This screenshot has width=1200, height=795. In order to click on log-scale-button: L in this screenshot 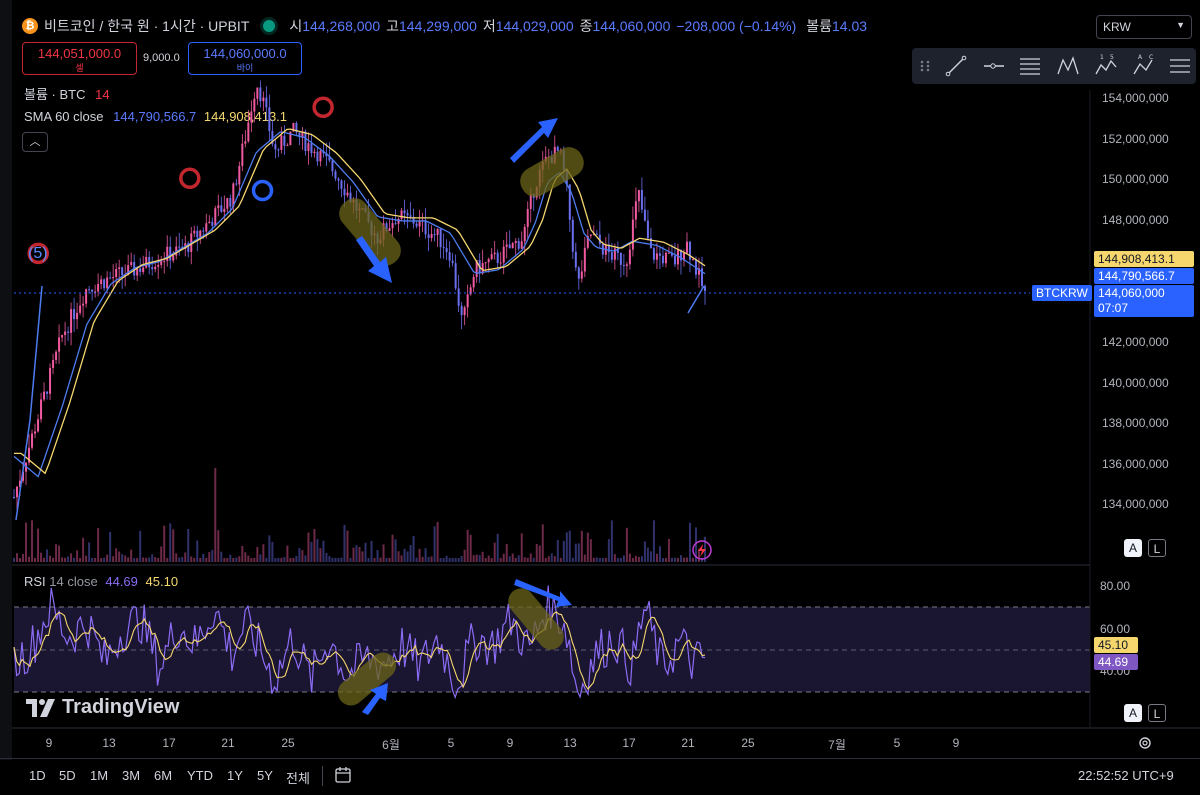, I will do `click(1157, 548)`.